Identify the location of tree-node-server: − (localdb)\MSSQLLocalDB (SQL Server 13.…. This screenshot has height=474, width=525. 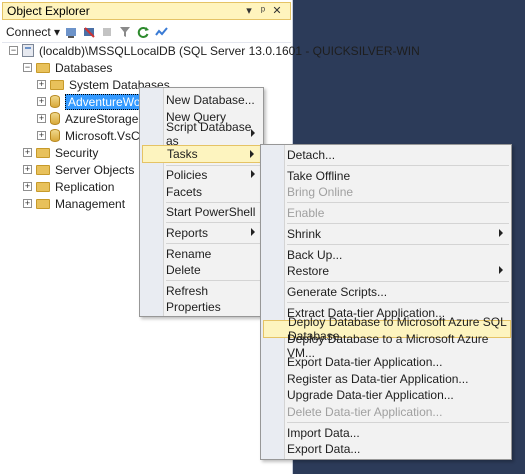
(214, 50).